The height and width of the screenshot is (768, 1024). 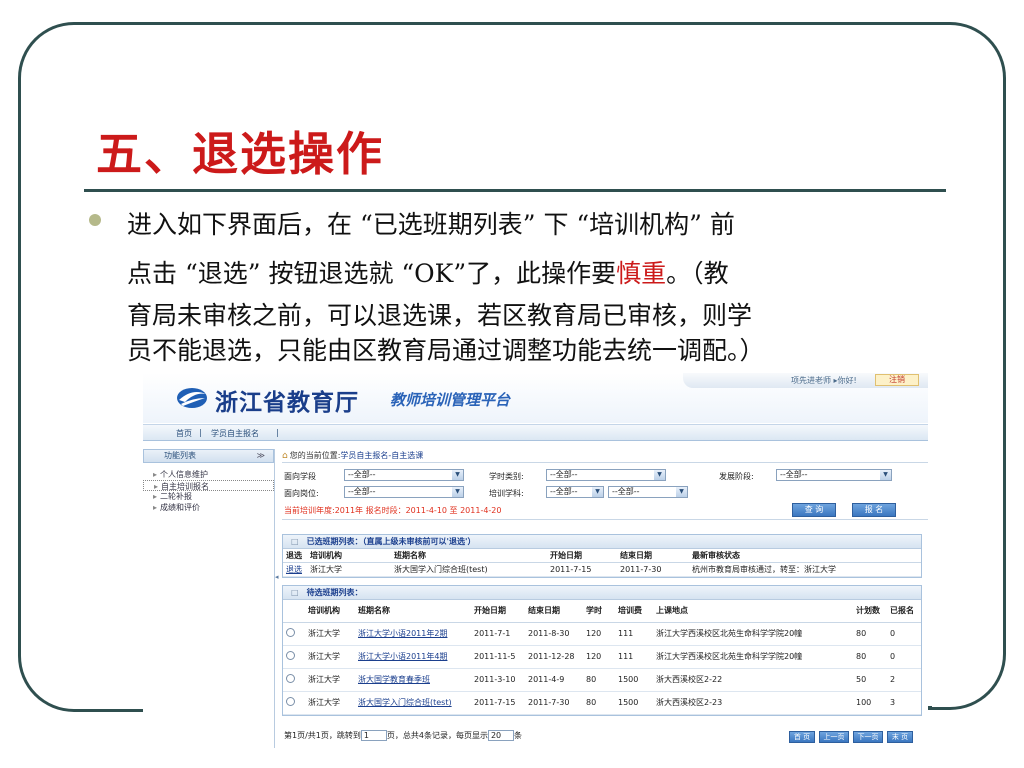 I want to click on enroll-button: 报 名, so click(x=874, y=510).